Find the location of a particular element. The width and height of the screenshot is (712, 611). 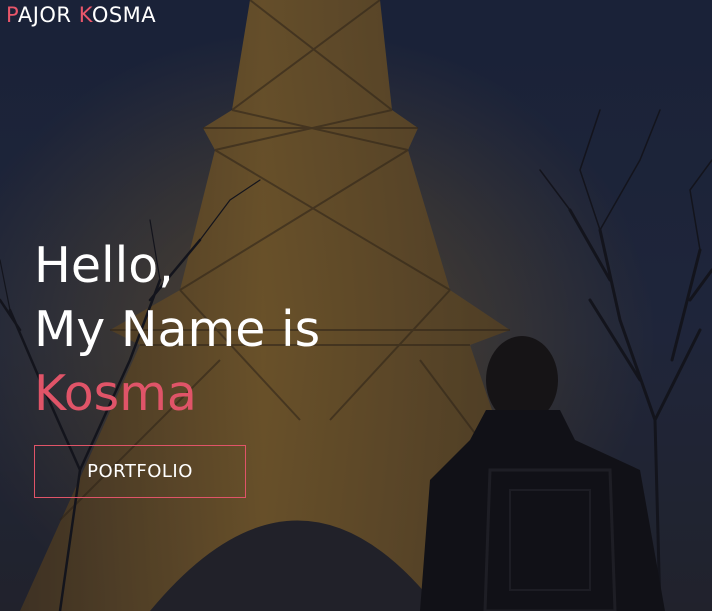

logo-initial-k: K is located at coordinates (85, 15).